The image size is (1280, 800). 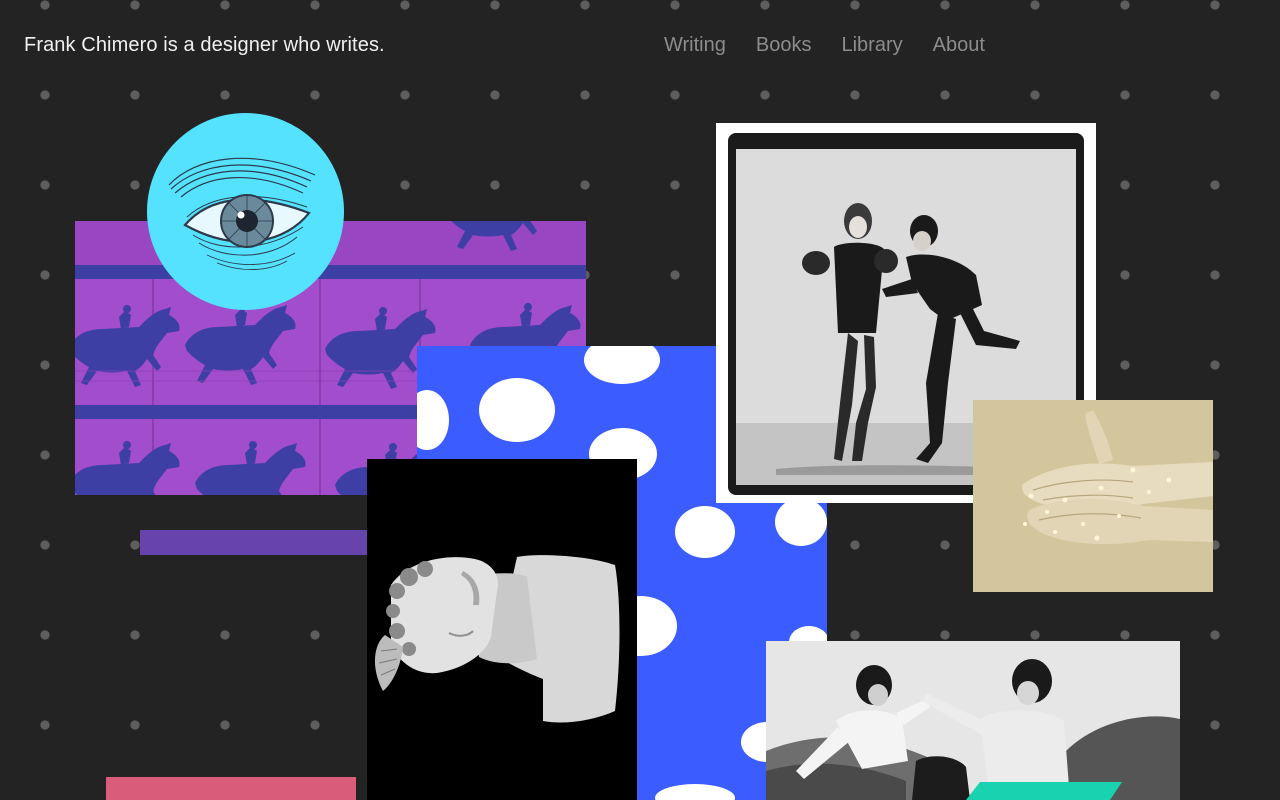 What do you see at coordinates (973, 720) in the screenshot?
I see `fighters-photo` at bounding box center [973, 720].